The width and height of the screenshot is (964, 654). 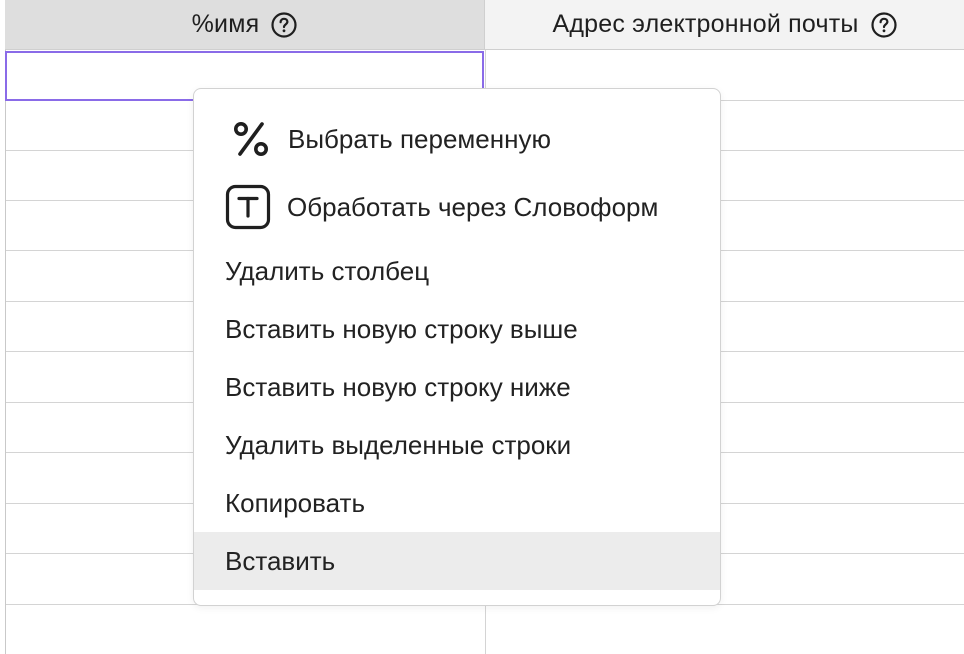 I want to click on menu-item-label: Выбрать переменную, so click(x=419, y=138).